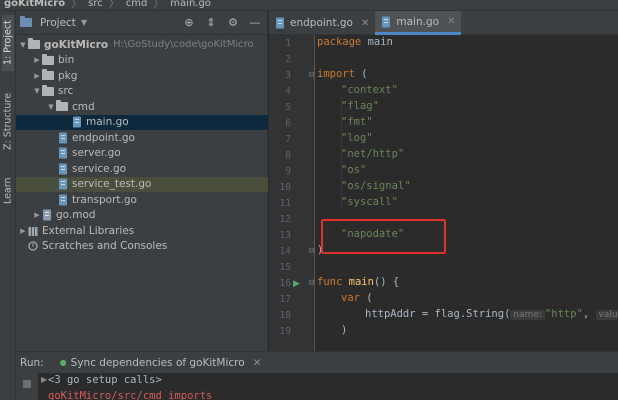 This screenshot has width=618, height=400. What do you see at coordinates (103, 137) in the screenshot?
I see `tree-item-label: endpoint.go` at bounding box center [103, 137].